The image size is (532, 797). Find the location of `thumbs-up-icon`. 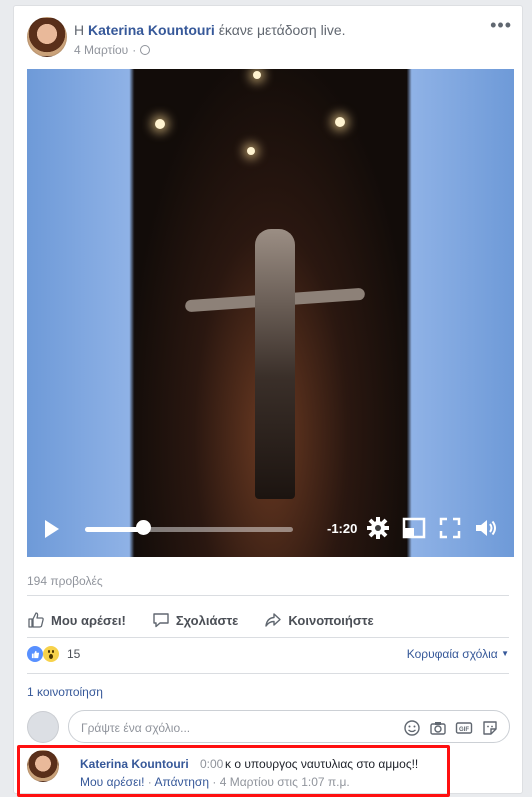

thumbs-up-icon is located at coordinates (36, 620).